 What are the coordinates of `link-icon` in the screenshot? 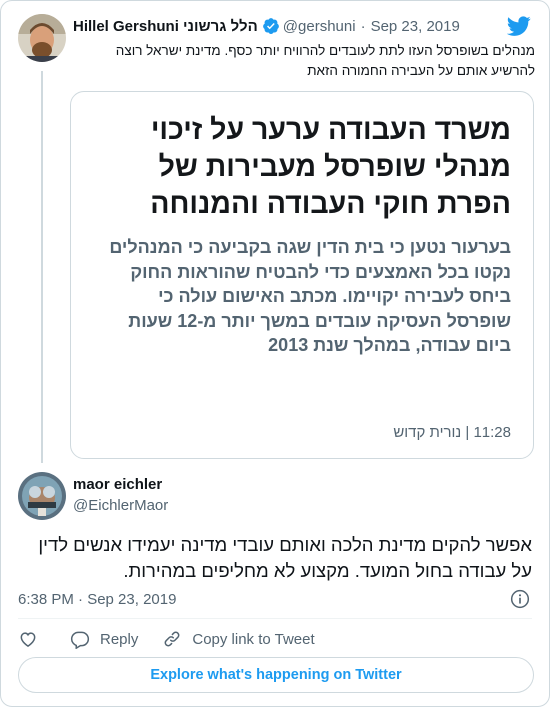 It's located at (172, 639).